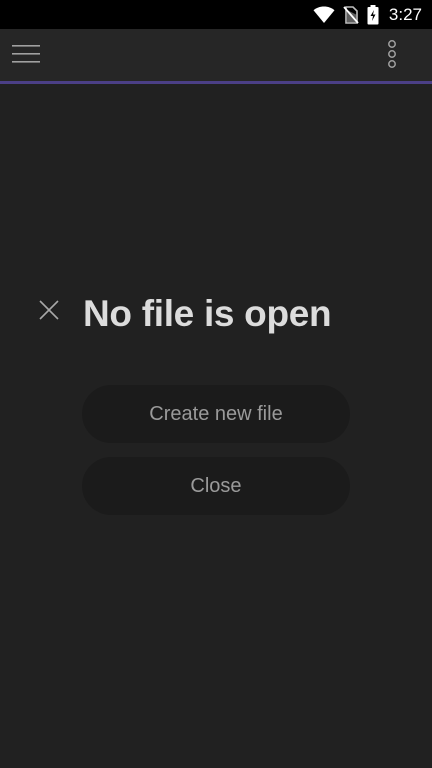  What do you see at coordinates (405, 14) in the screenshot?
I see `status-time: 3:27` at bounding box center [405, 14].